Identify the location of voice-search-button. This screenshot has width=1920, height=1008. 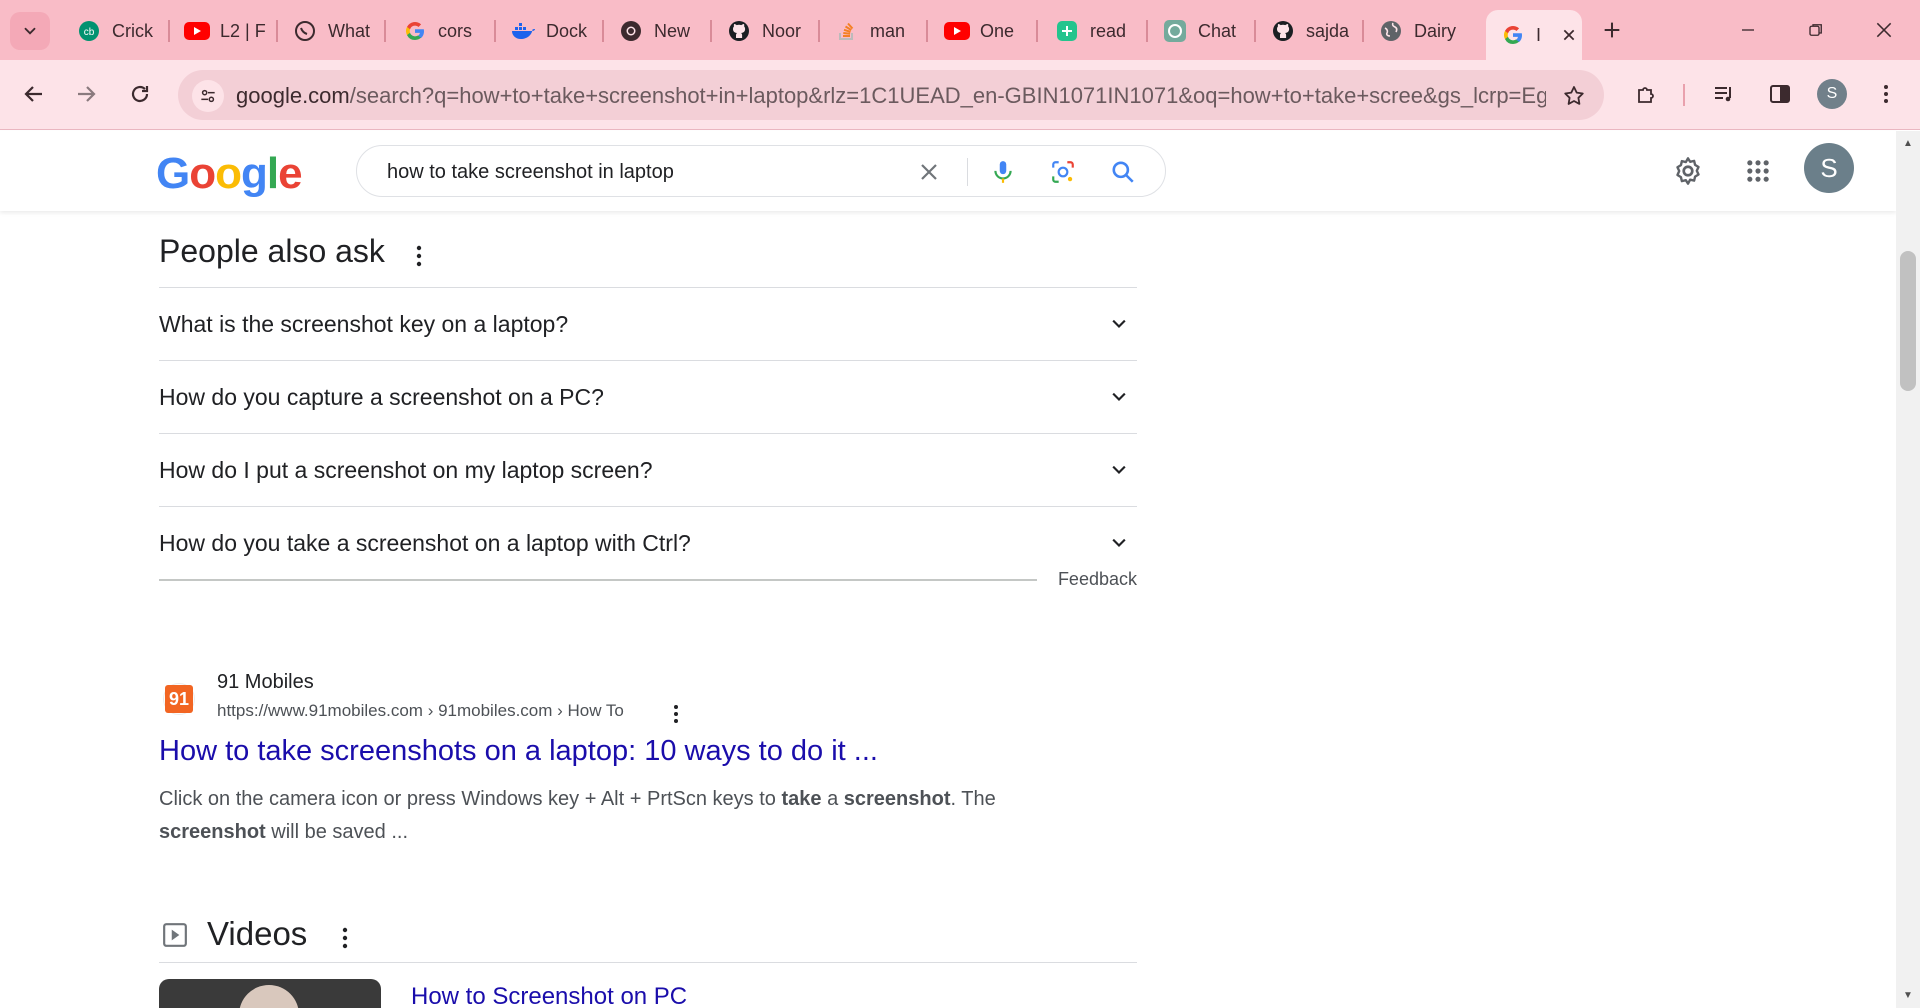
(1003, 172).